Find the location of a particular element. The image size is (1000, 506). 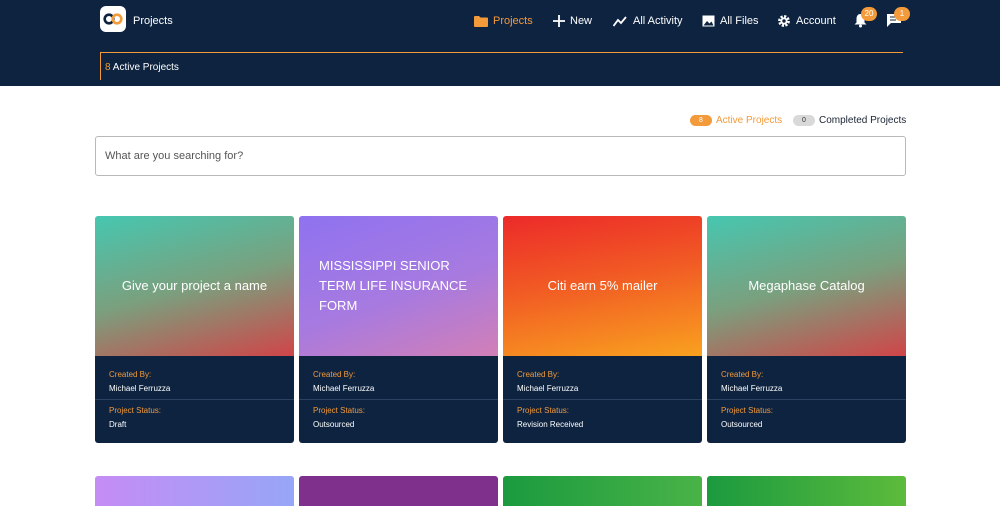

messages-count-badge: 1 is located at coordinates (902, 14).